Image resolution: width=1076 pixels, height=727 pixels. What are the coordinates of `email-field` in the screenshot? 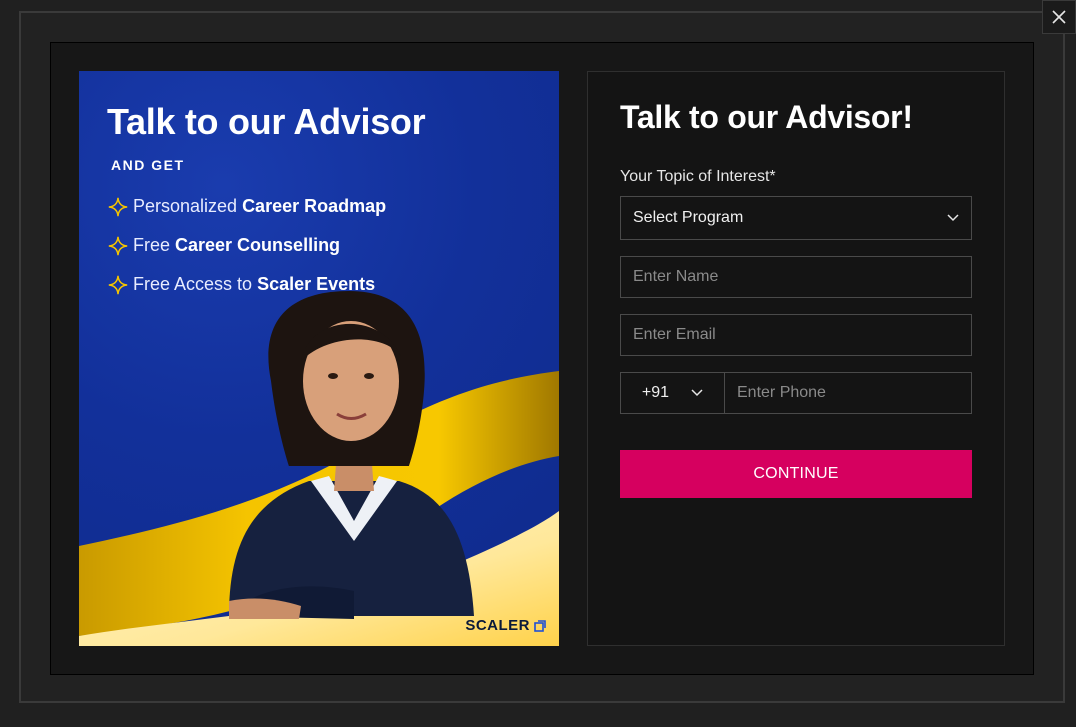 It's located at (796, 335).